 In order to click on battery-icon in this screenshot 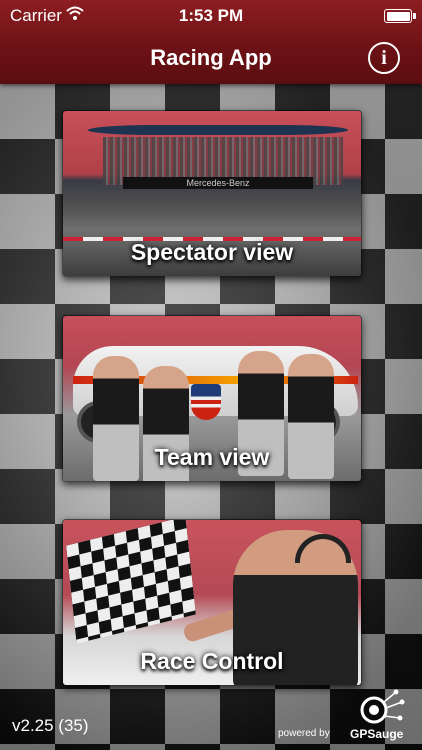, I will do `click(400, 16)`.